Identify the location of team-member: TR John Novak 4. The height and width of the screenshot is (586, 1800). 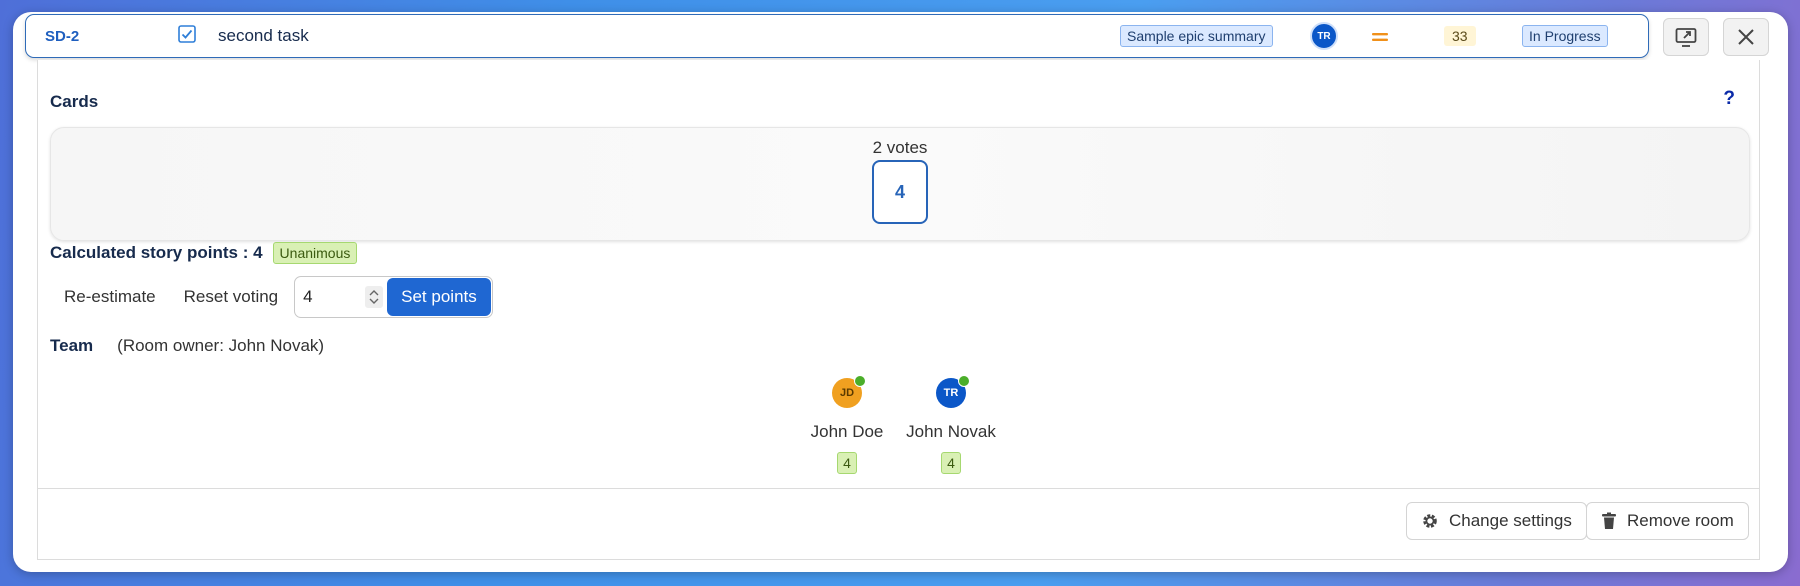
(951, 424).